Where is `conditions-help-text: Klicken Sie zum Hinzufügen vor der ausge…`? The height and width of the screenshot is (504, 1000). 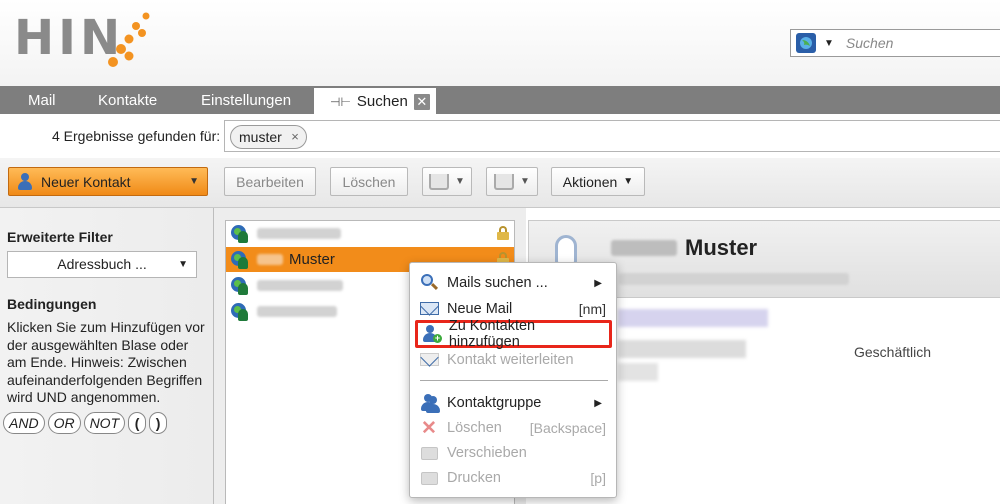
conditions-help-text: Klicken Sie zum Hinzufügen vor der ausge… is located at coordinates (106, 362).